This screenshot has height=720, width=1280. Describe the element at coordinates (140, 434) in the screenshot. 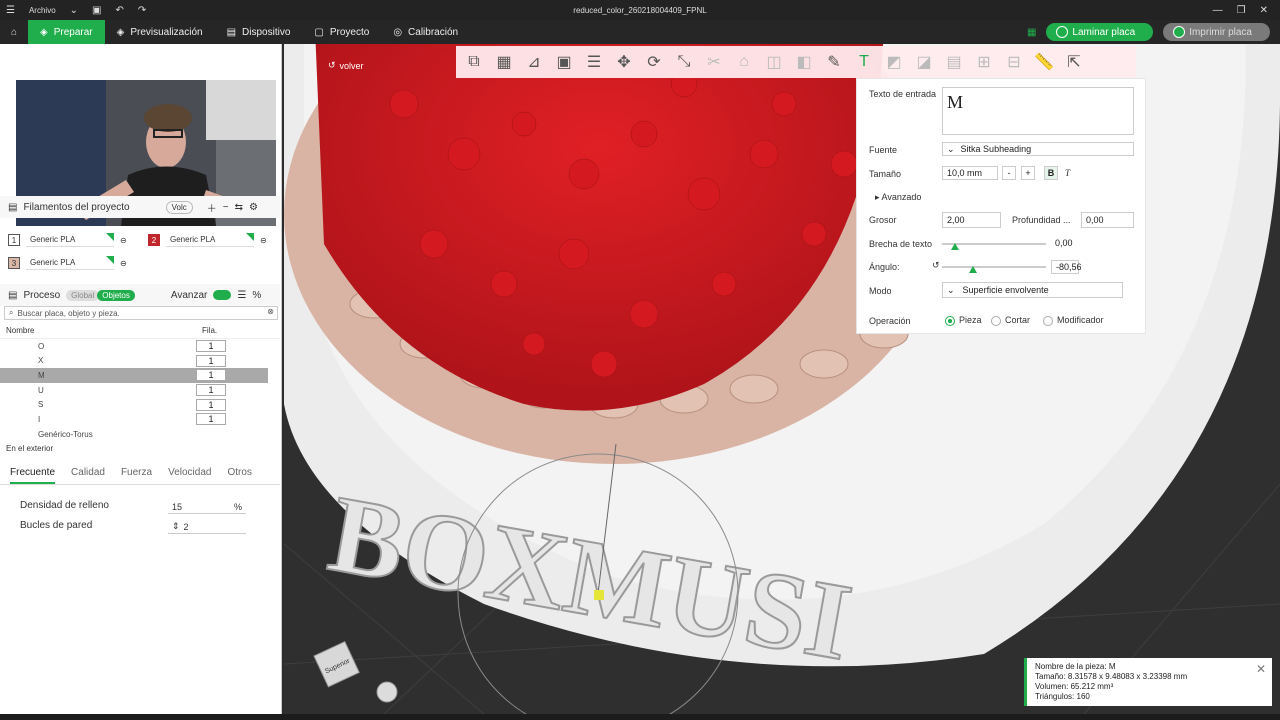

I see `table-row: Genérico-Torus` at that location.